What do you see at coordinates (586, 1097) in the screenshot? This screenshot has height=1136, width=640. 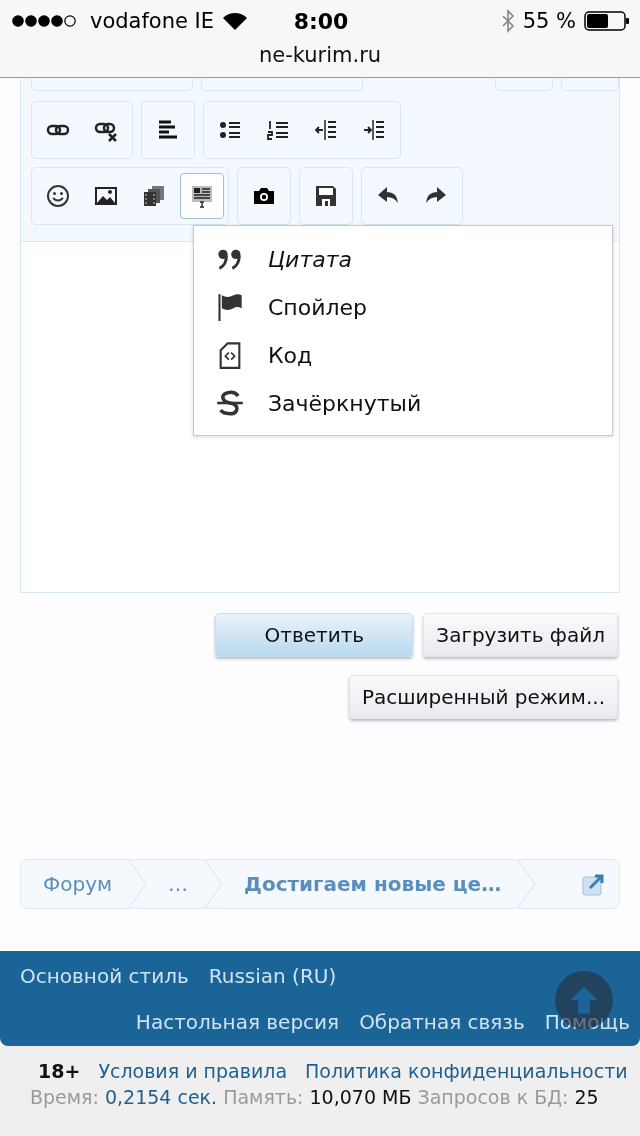 I see `stat-value: 25` at bounding box center [586, 1097].